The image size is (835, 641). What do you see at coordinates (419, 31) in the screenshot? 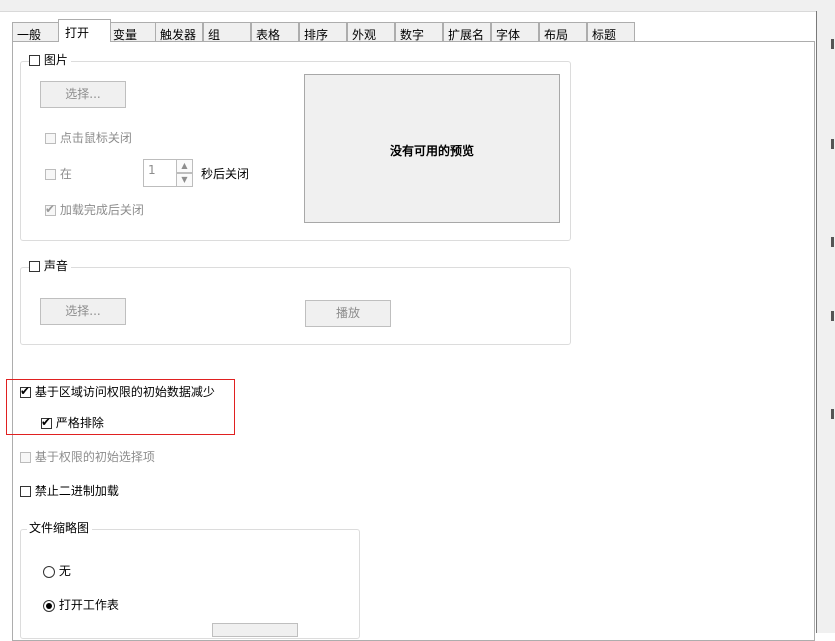
I see `tab-number: 数字` at bounding box center [419, 31].